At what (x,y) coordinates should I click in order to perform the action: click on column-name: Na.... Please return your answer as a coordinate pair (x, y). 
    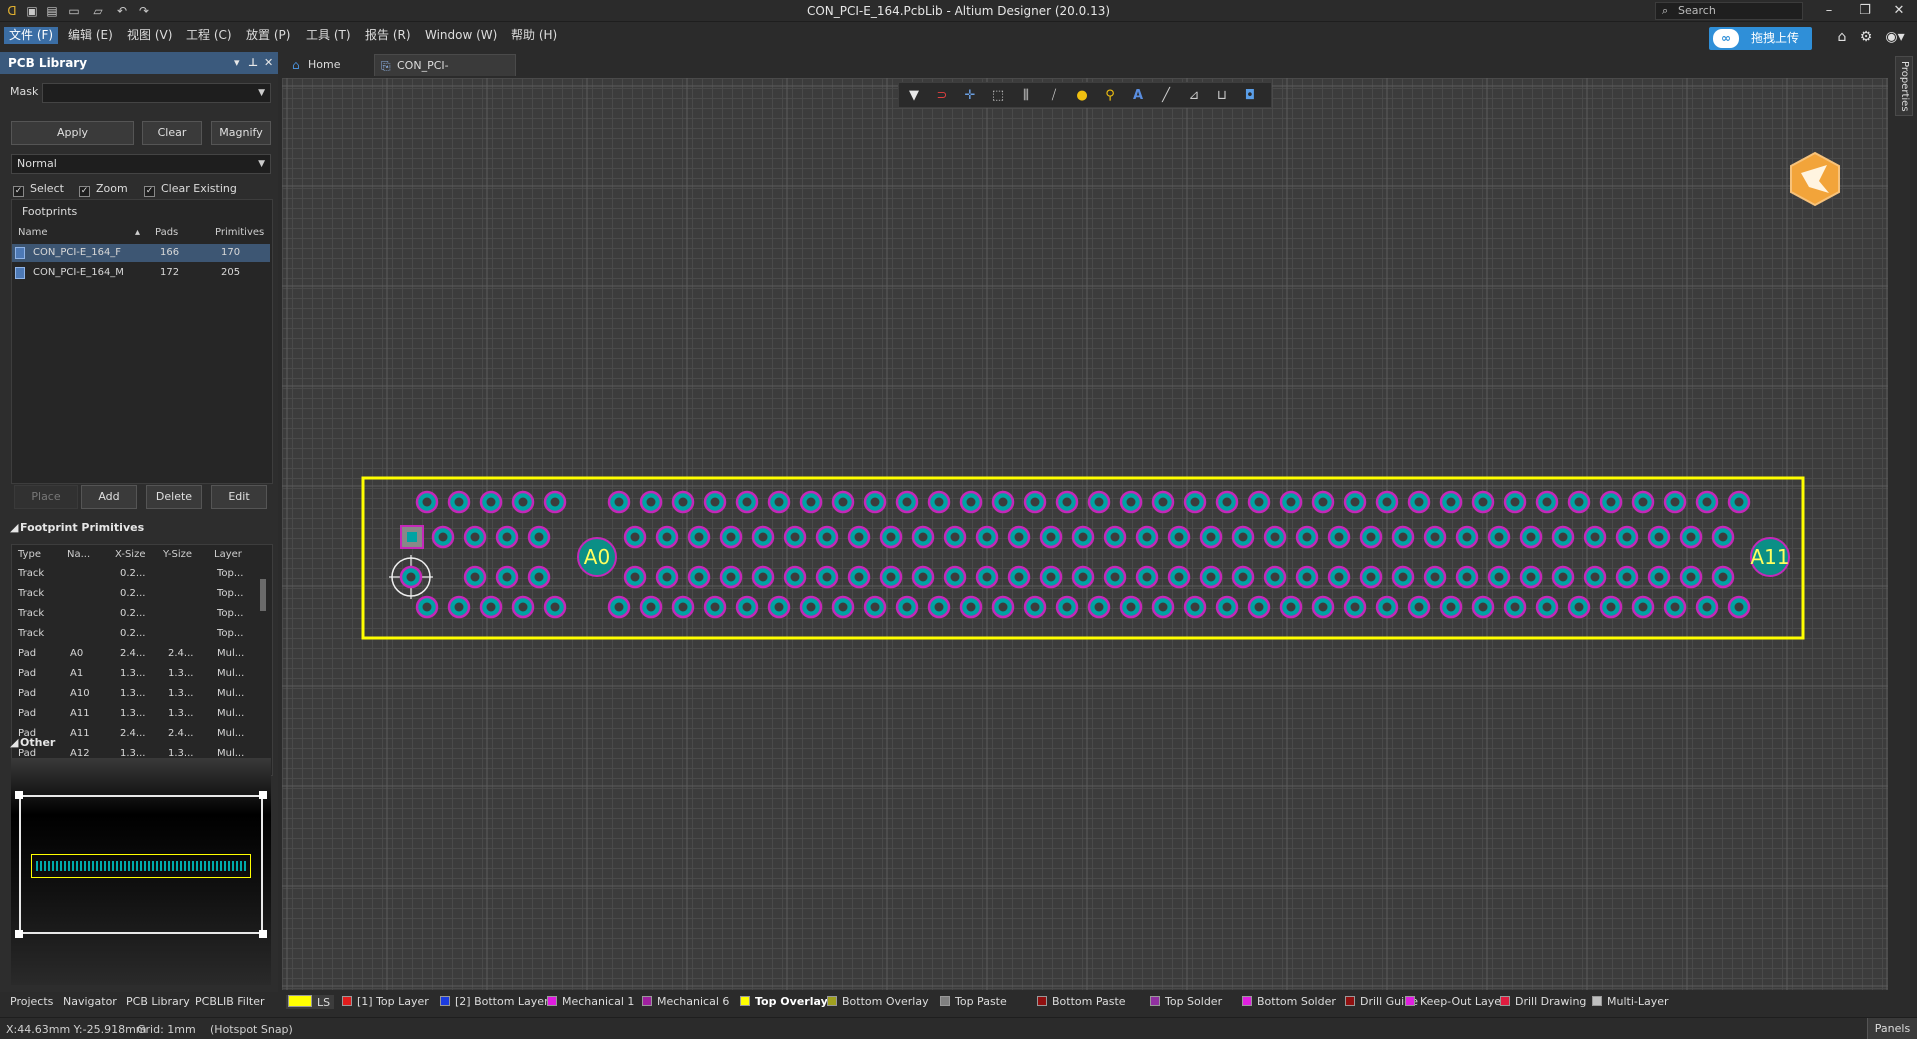
    Looking at the image, I should click on (78, 554).